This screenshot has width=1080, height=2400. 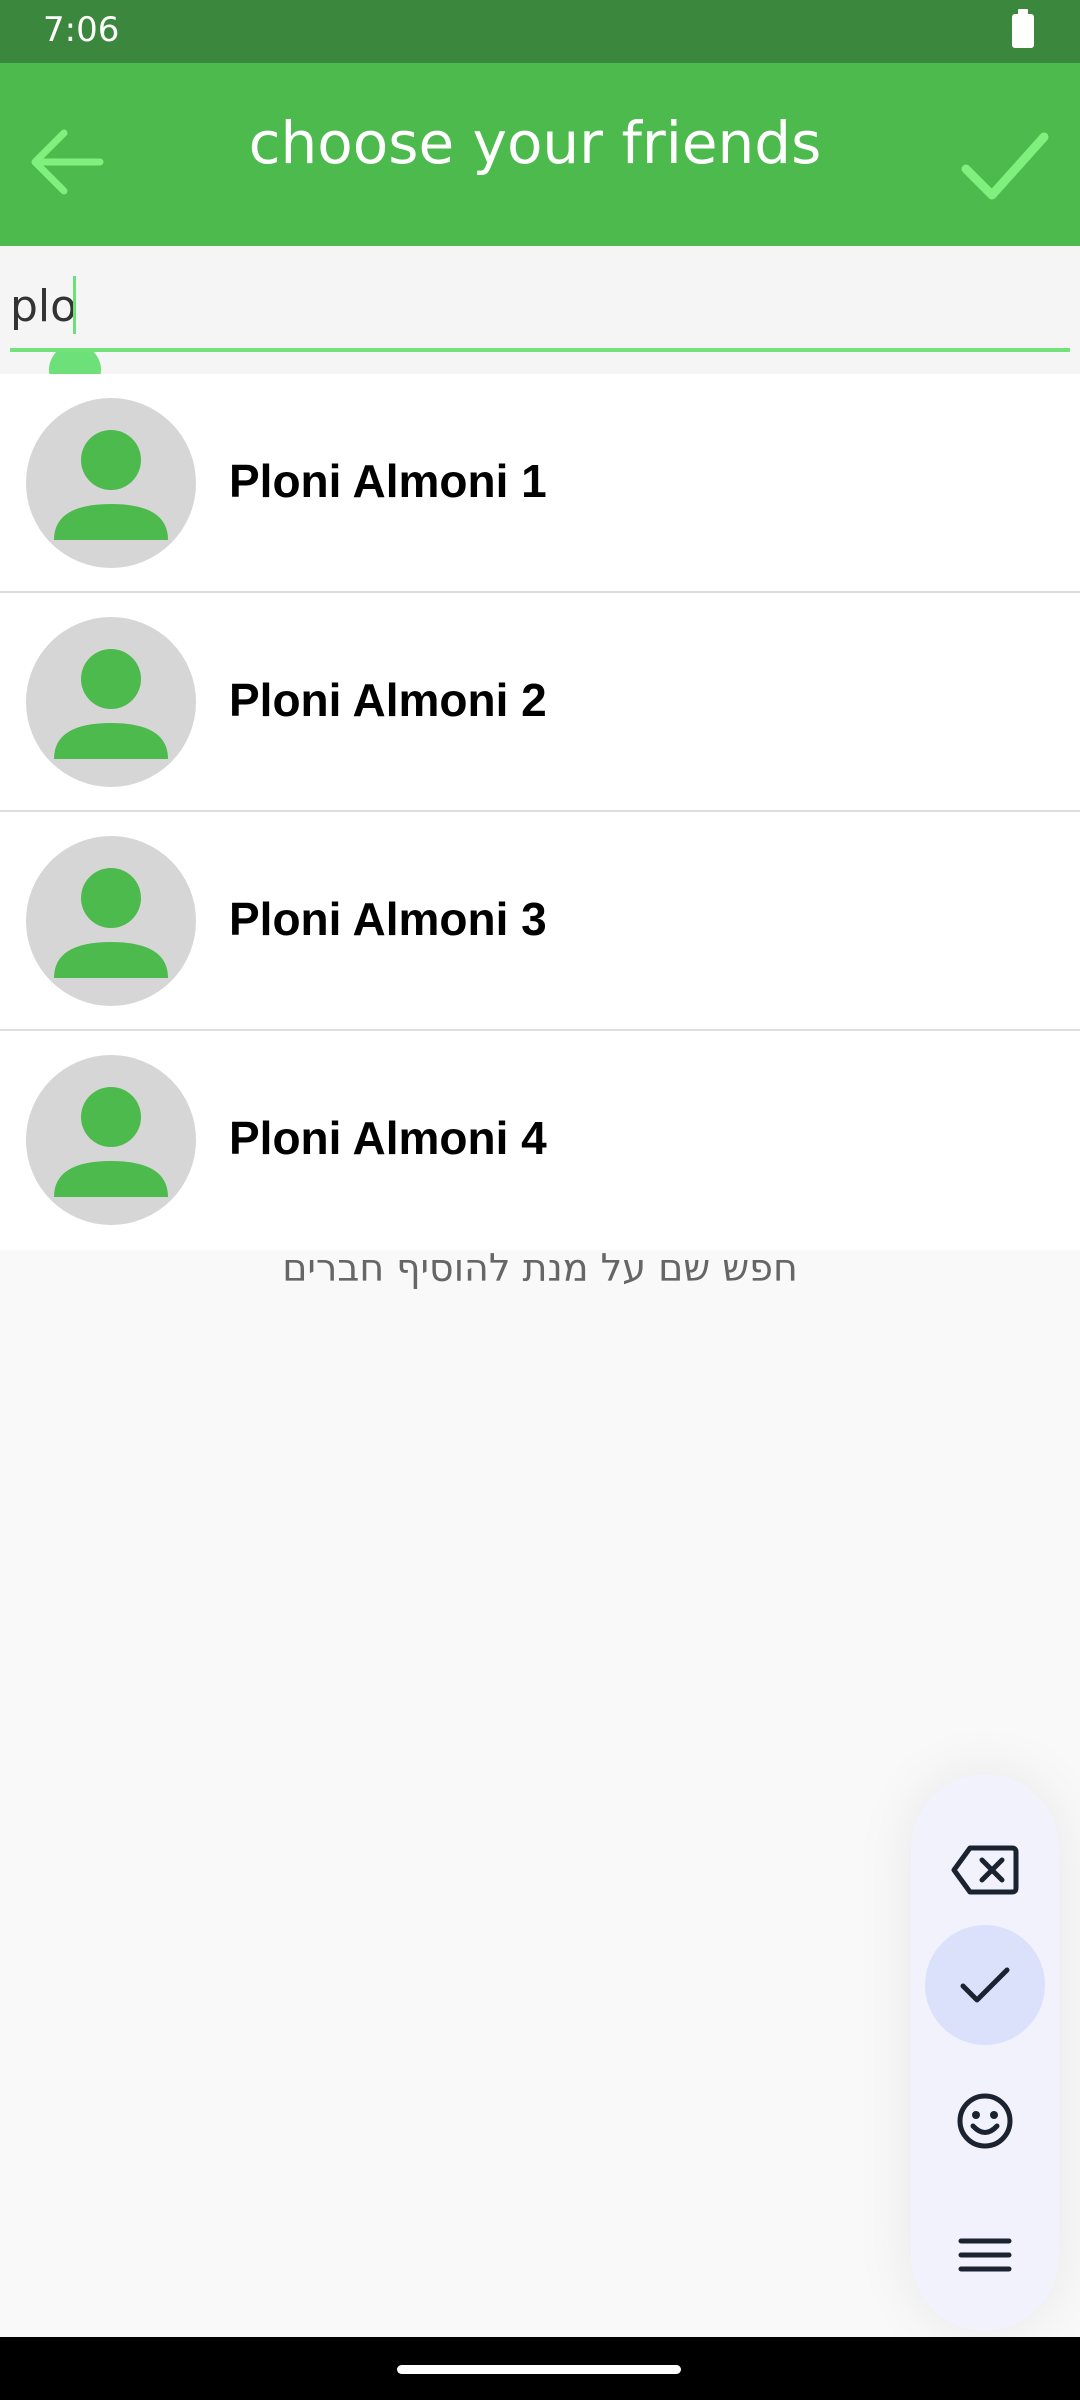 What do you see at coordinates (540, 306) in the screenshot?
I see `search-input` at bounding box center [540, 306].